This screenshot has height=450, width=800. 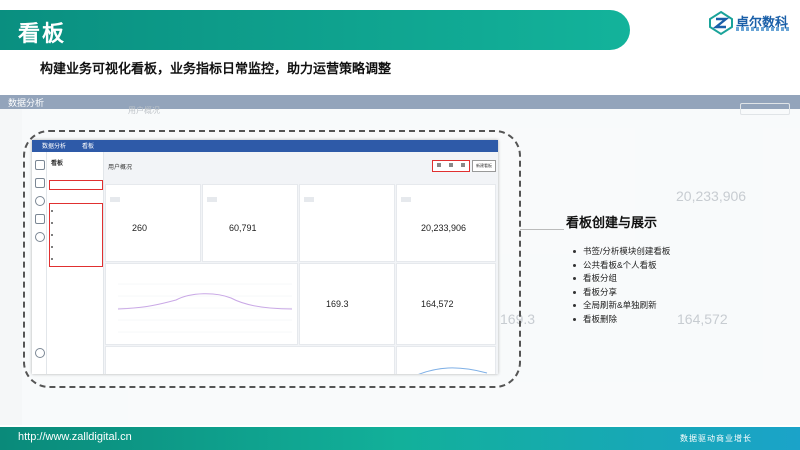 I want to click on app-tab: 看板, so click(x=88, y=147).